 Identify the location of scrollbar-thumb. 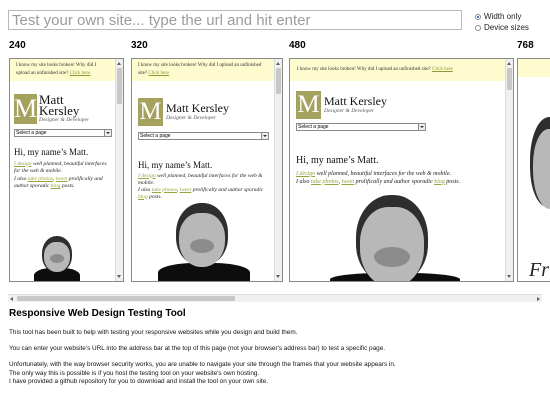
(126, 298).